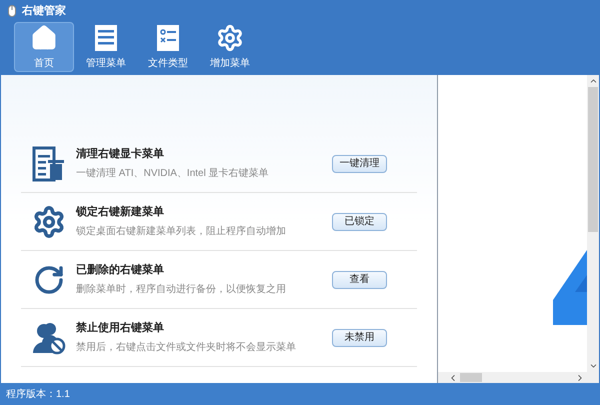  I want to click on feature-title: 锁定右键新建菜单, so click(120, 212).